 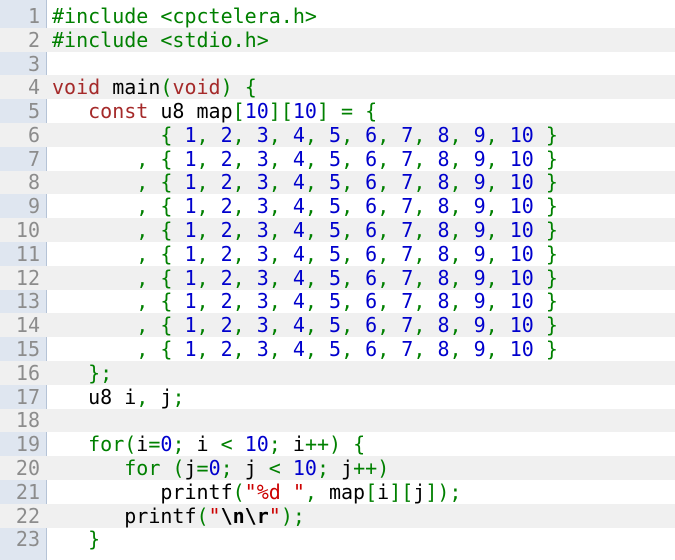 What do you see at coordinates (226, 349) in the screenshot?
I see `code-token: 2` at bounding box center [226, 349].